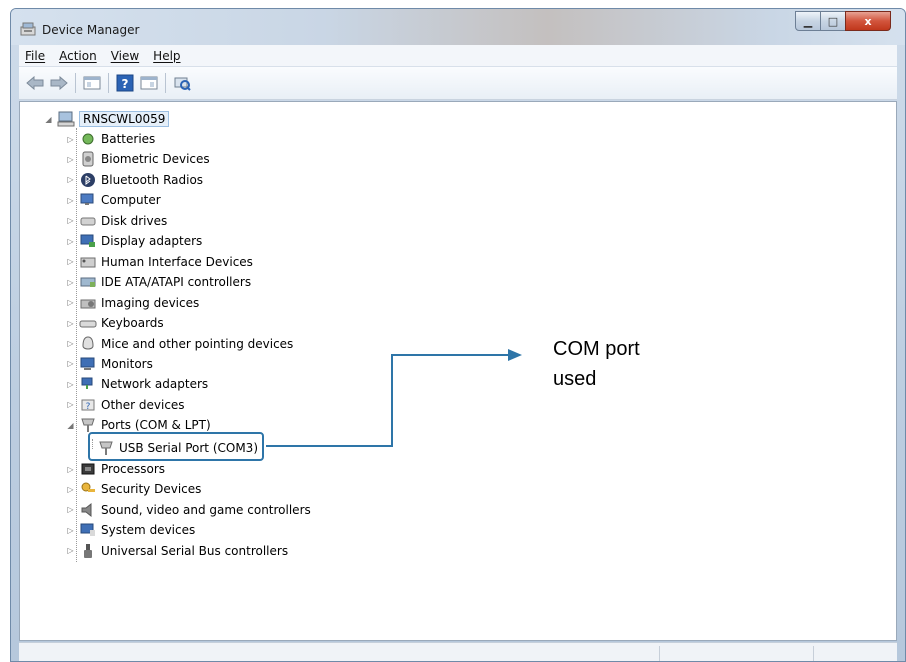  I want to click on annotation-connector-line, so click(387, 400).